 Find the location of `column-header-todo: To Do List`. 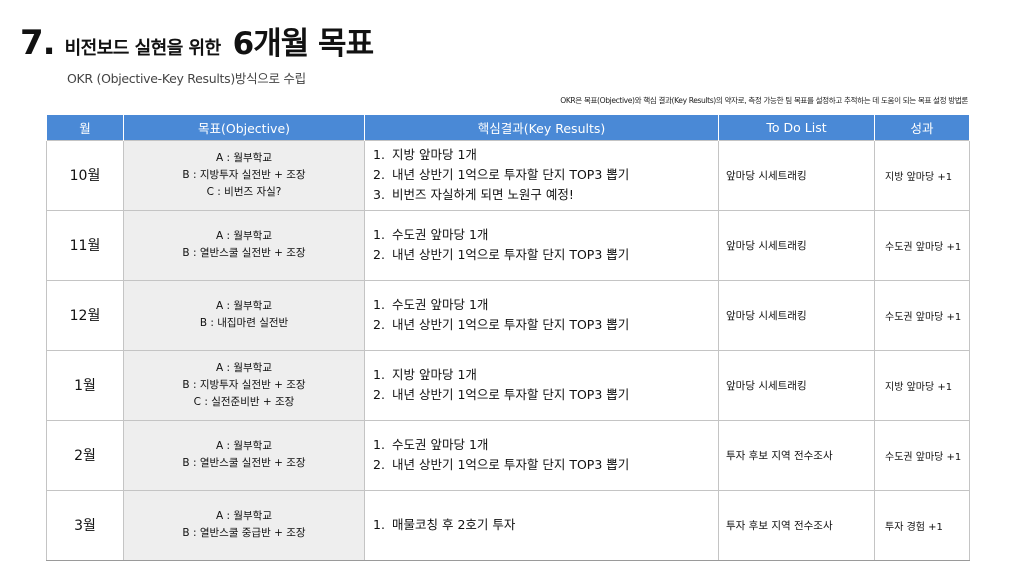

column-header-todo: To Do List is located at coordinates (796, 127).